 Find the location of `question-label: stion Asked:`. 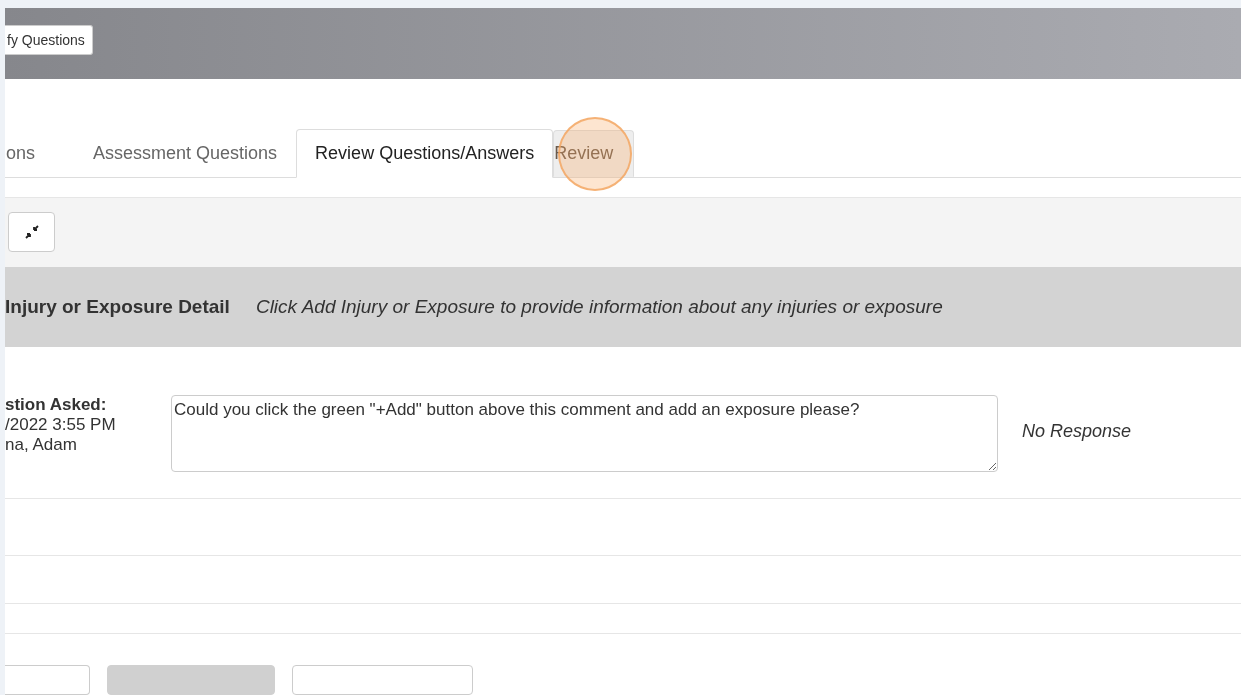

question-label: stion Asked: is located at coordinates (56, 404).